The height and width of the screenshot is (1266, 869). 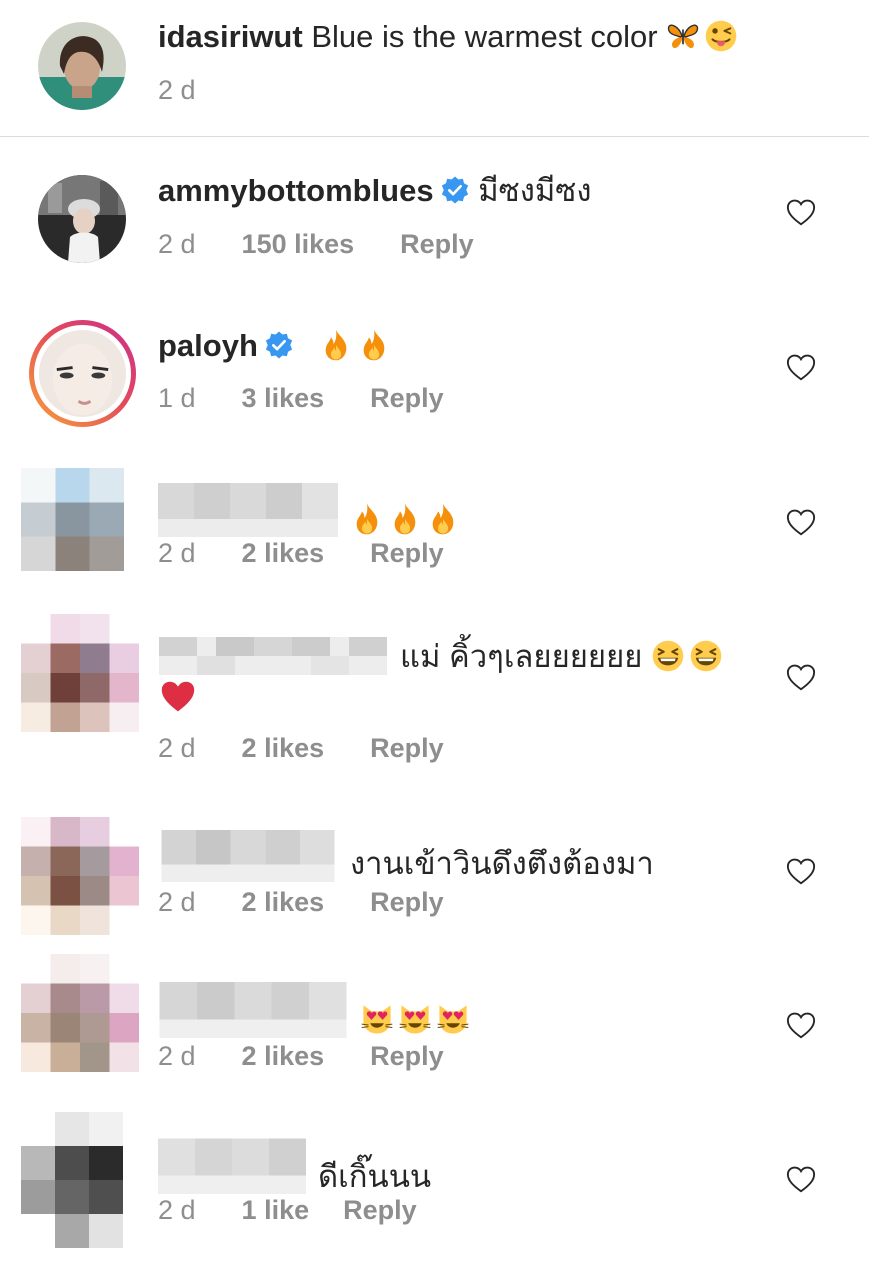 I want to click on winking-tongue-emoji, so click(x=721, y=36).